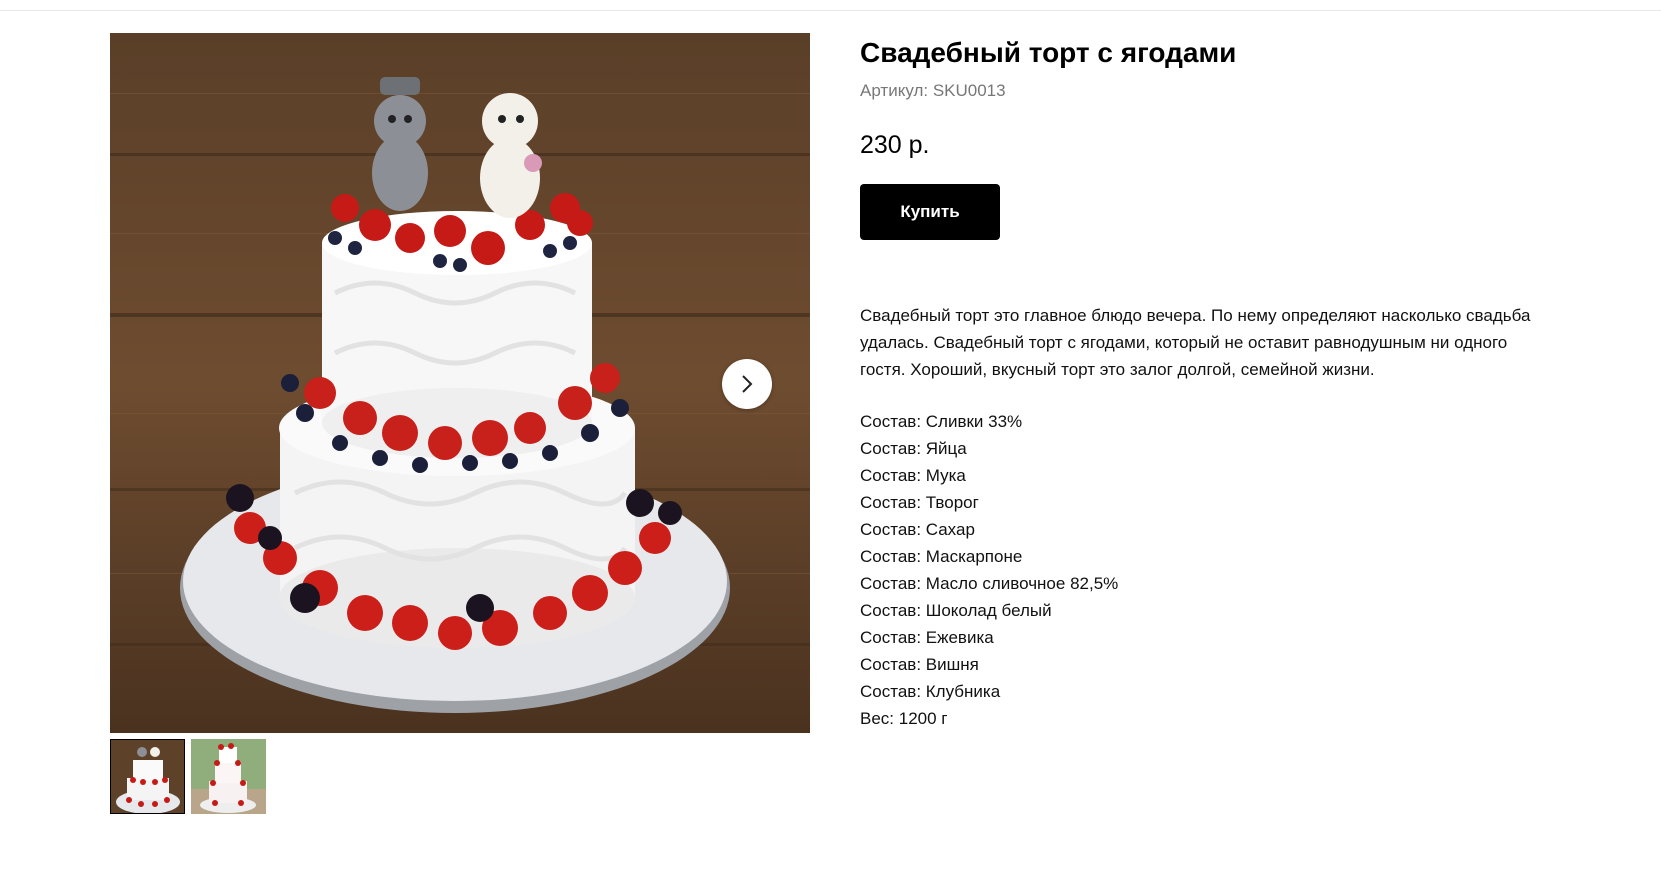  Describe the element at coordinates (913, 475) in the screenshot. I see `property-row: Состав: Мука` at that location.